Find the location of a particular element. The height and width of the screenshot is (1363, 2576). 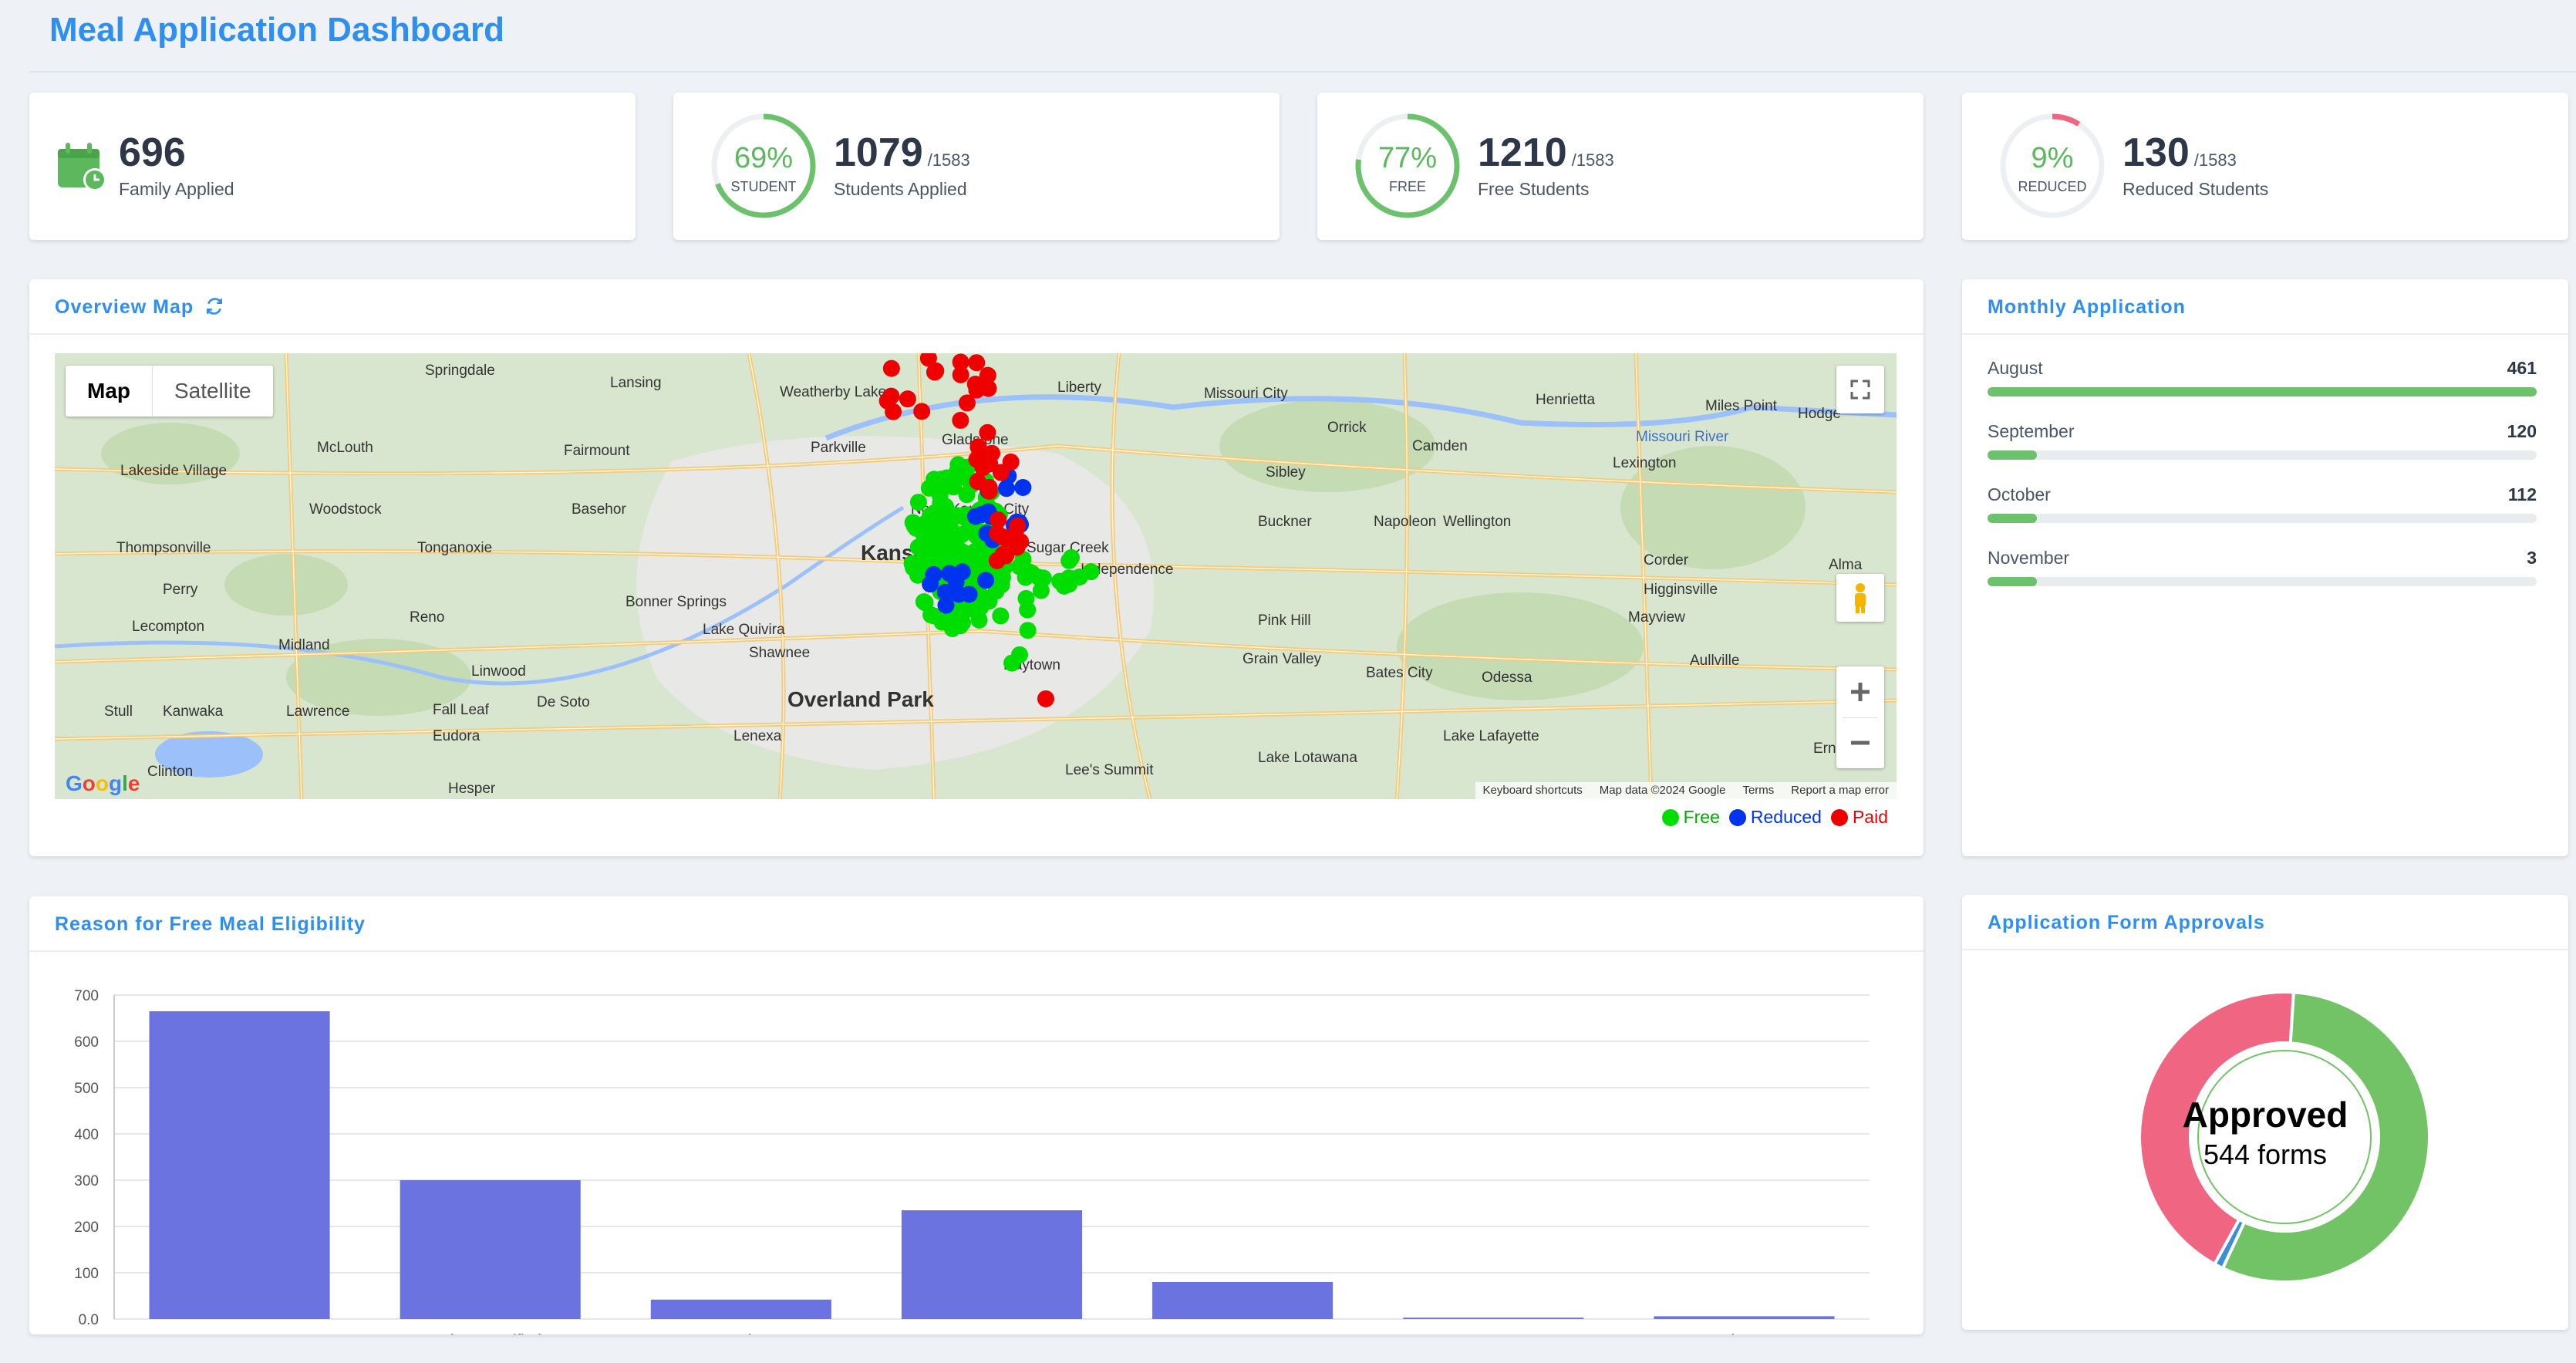

map-place-label: Camden is located at coordinates (1440, 446).